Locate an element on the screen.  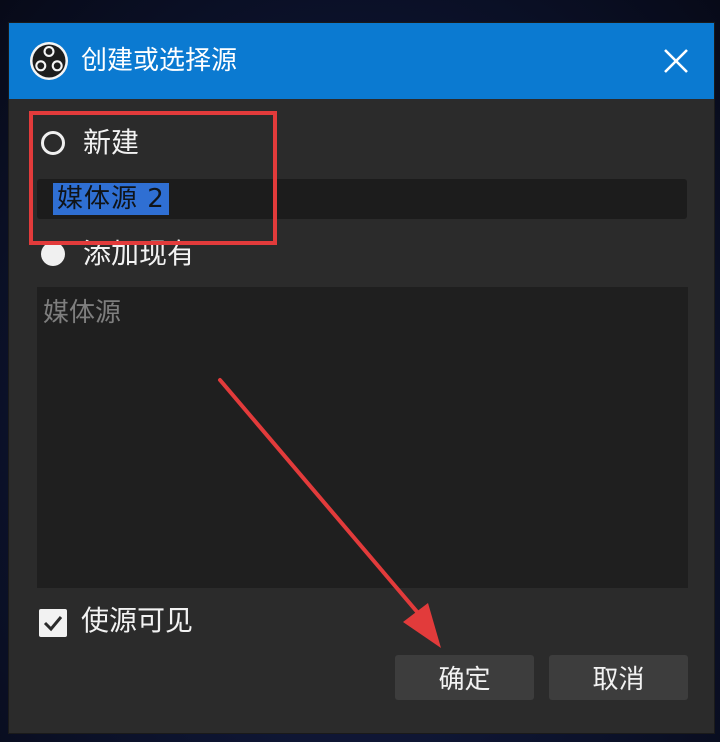
source-name-input: 媒体源 2 is located at coordinates (362, 199).